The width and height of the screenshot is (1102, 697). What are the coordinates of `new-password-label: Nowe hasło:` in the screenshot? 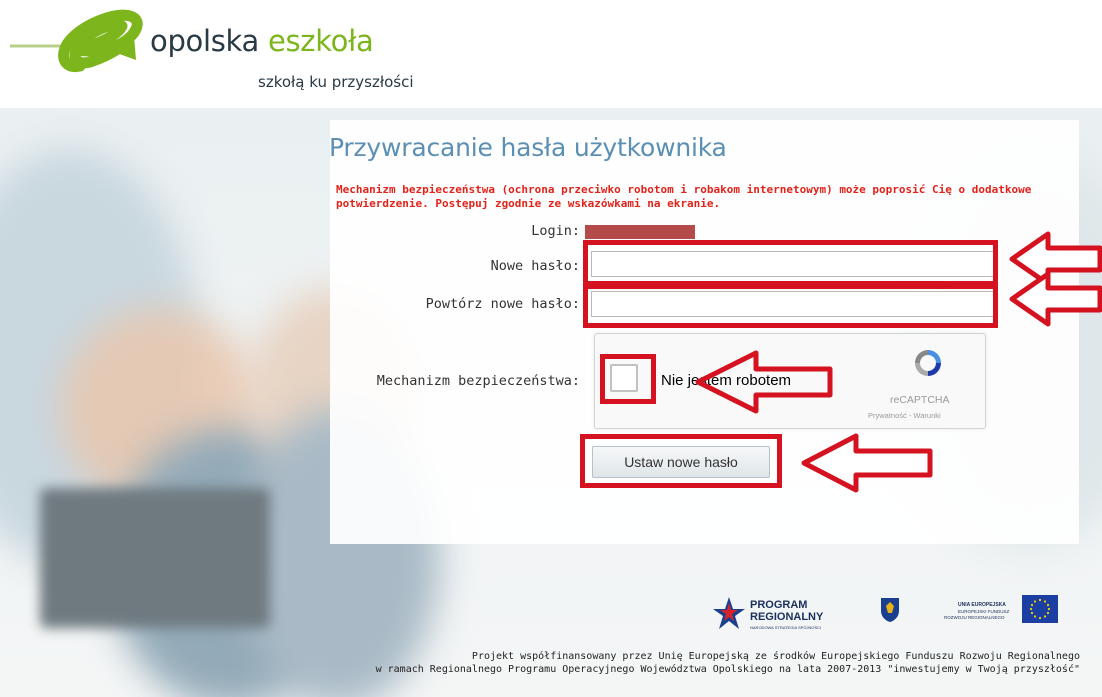 It's located at (535, 266).